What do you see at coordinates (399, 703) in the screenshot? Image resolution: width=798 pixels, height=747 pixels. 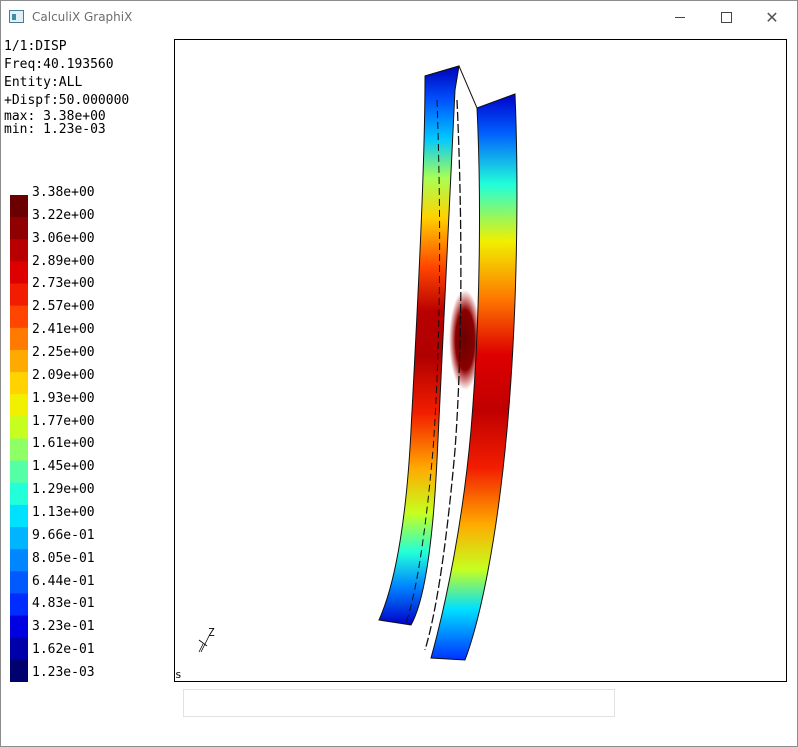 I see `command-input` at bounding box center [399, 703].